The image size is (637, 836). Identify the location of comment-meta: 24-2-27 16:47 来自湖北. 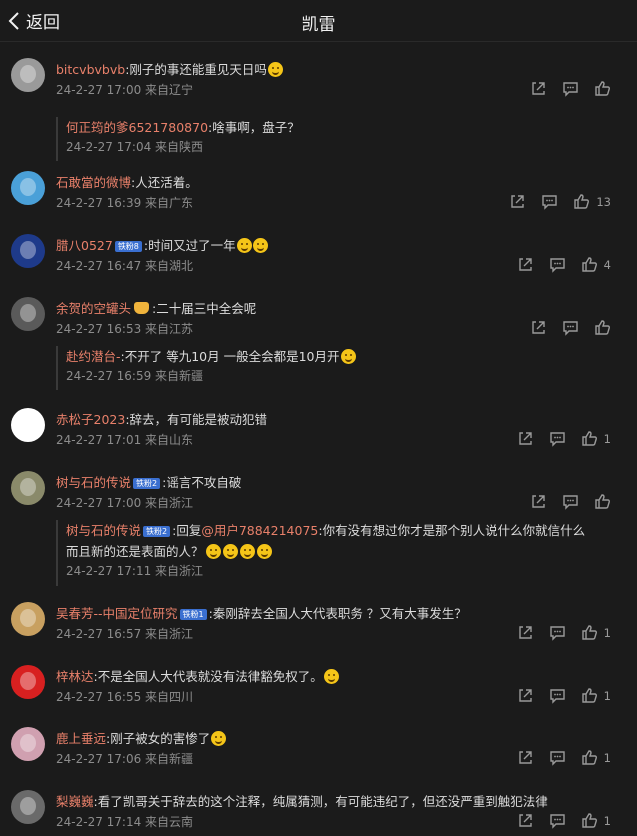
(124, 265).